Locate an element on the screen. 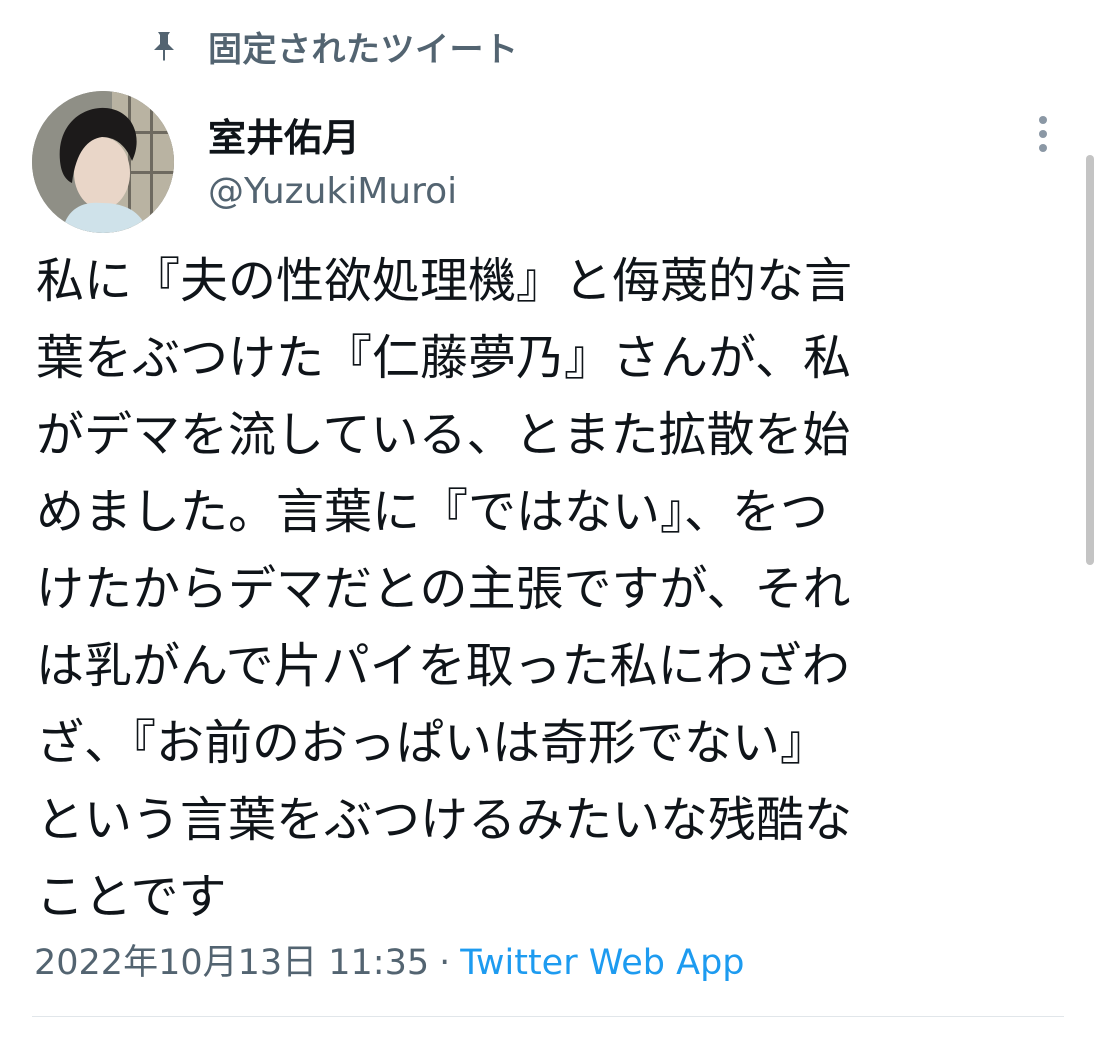 The width and height of the screenshot is (1096, 1039). avatar is located at coordinates (103, 162).